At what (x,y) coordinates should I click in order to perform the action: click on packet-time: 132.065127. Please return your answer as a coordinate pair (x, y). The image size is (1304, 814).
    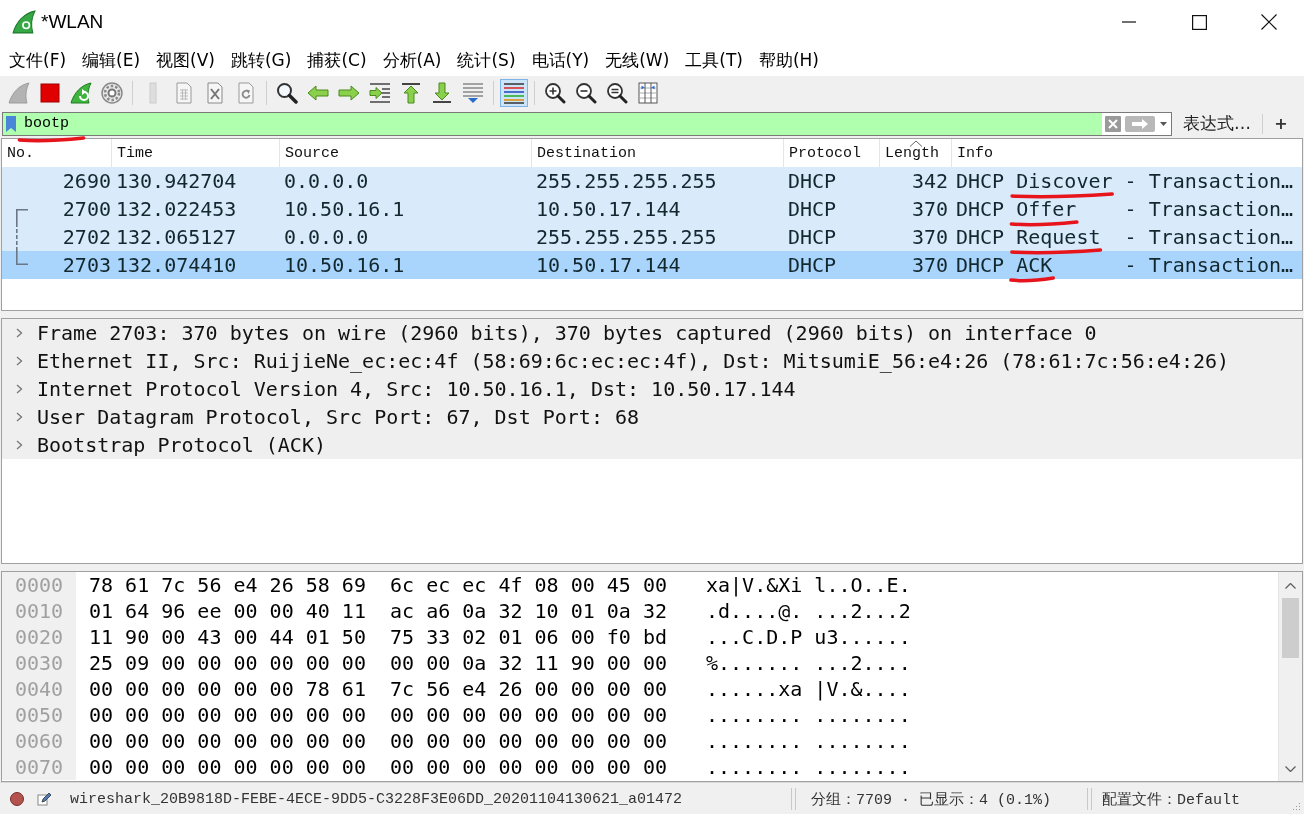
    Looking at the image, I should click on (176, 237).